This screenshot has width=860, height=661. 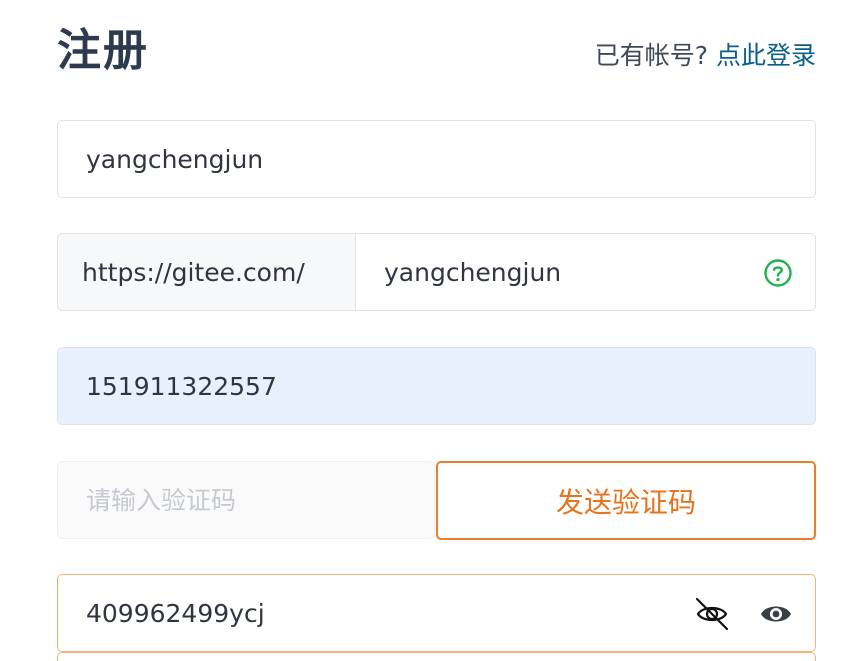 I want to click on verify-code-input, so click(x=246, y=500).